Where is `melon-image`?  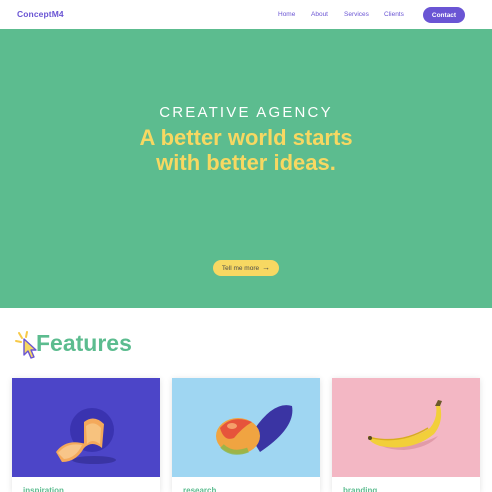
melon-image is located at coordinates (86, 427).